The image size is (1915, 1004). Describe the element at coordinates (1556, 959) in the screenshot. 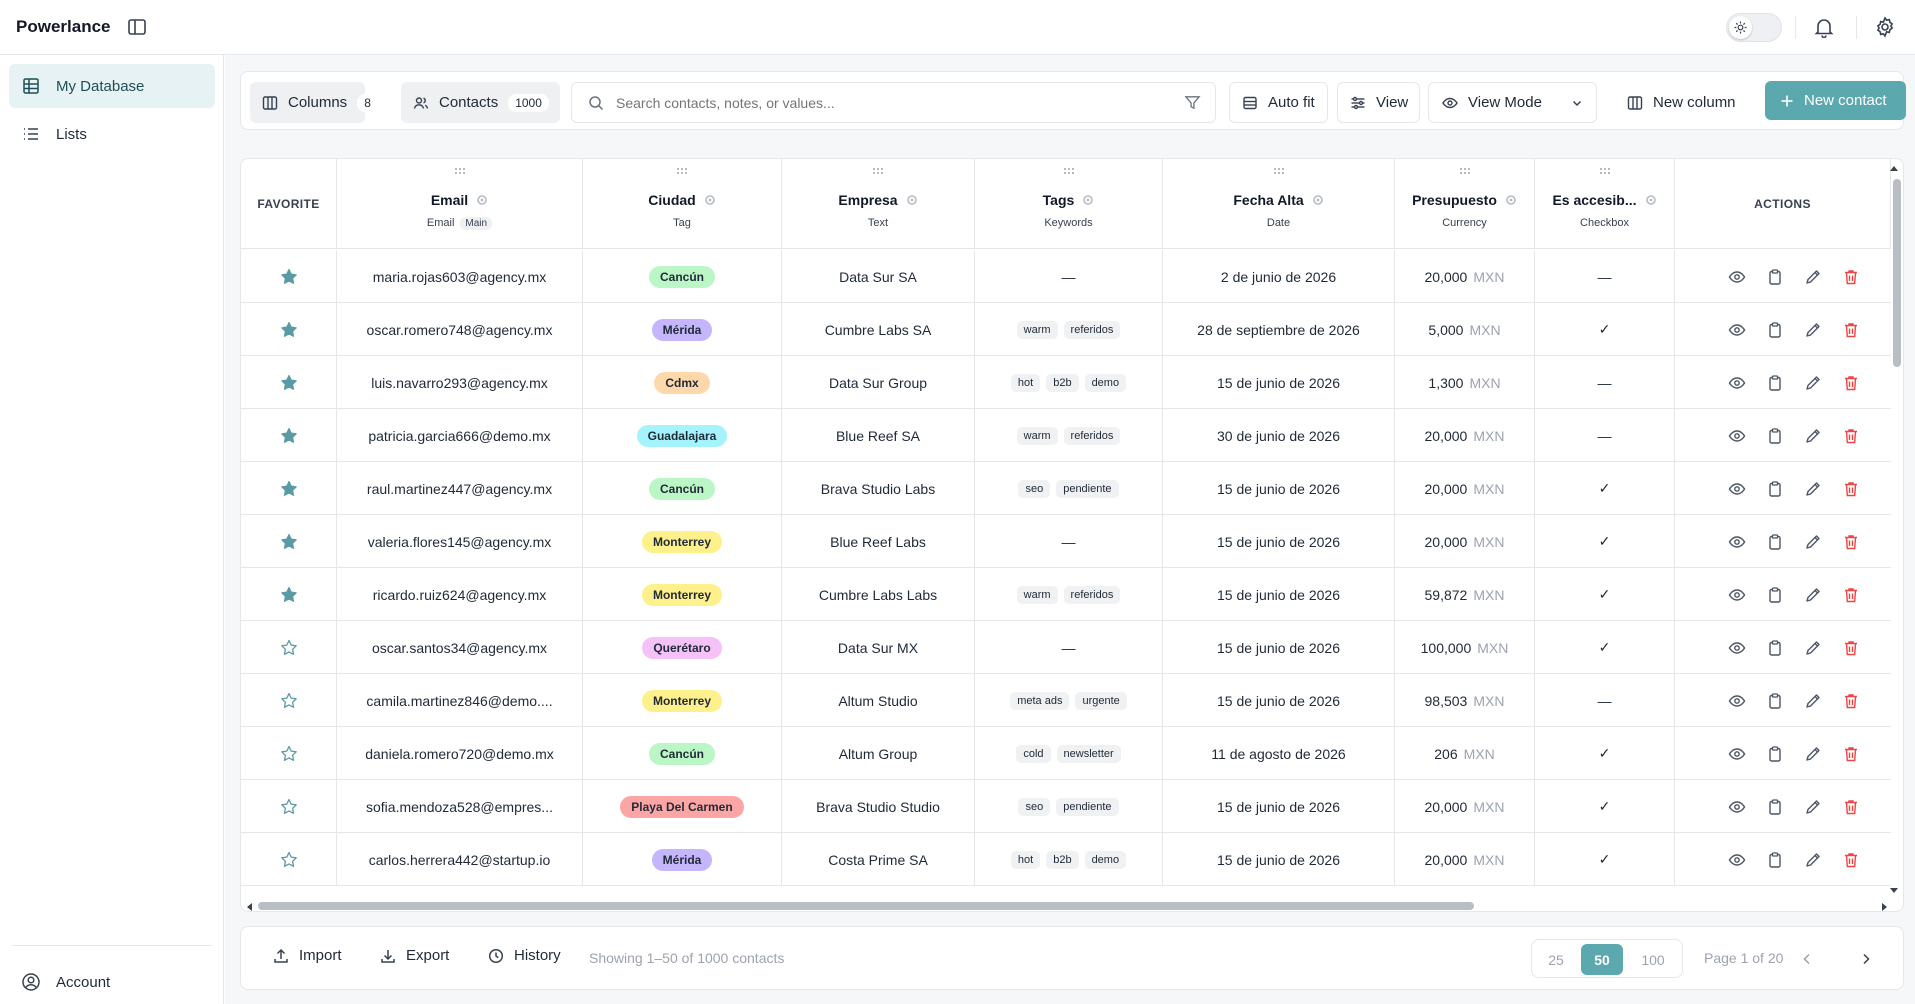

I see `page-size-25: 25` at that location.